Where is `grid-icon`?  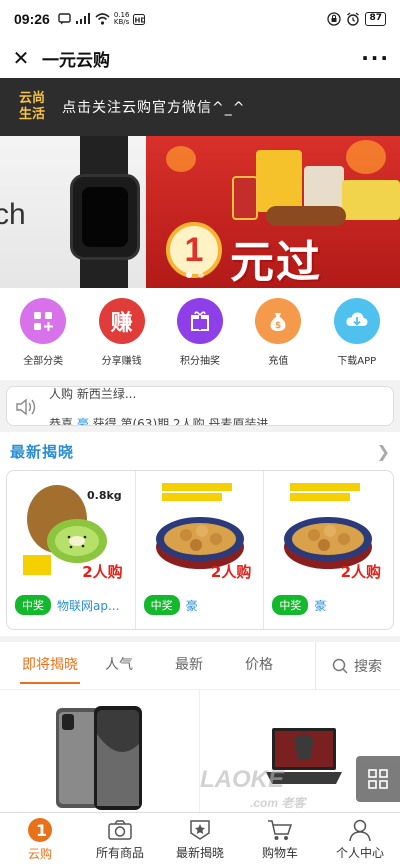 grid-icon is located at coordinates (378, 779).